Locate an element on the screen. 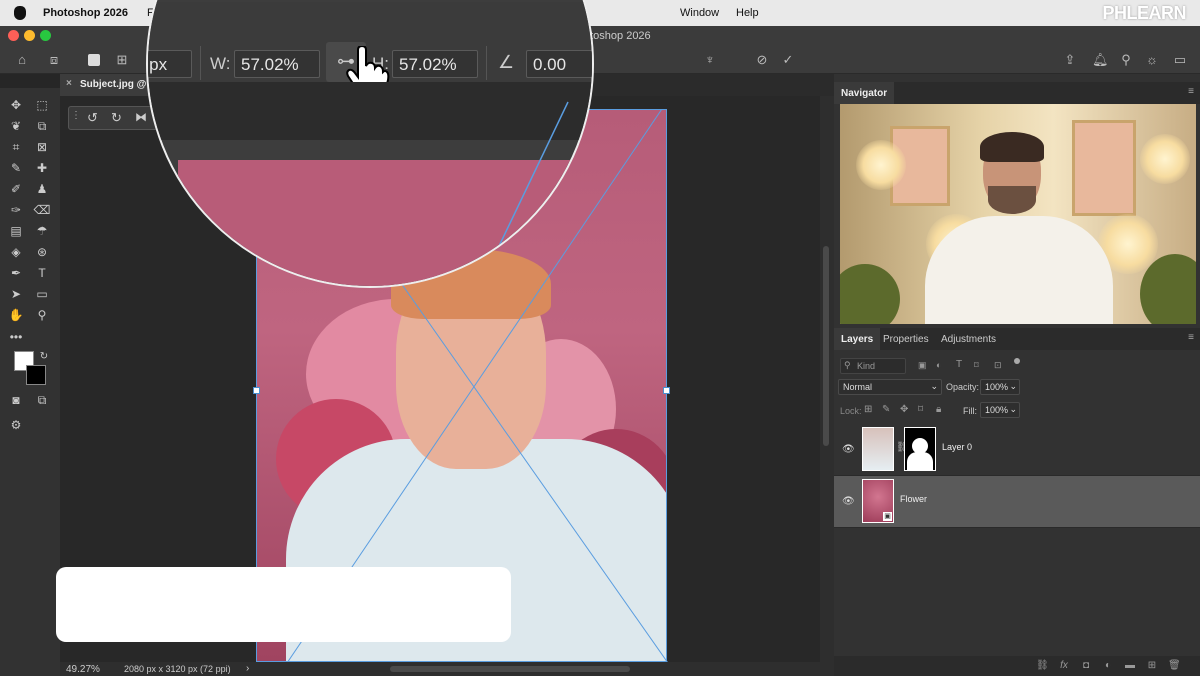 The width and height of the screenshot is (1200, 676). new-group-icon: ▬ is located at coordinates (1130, 666).